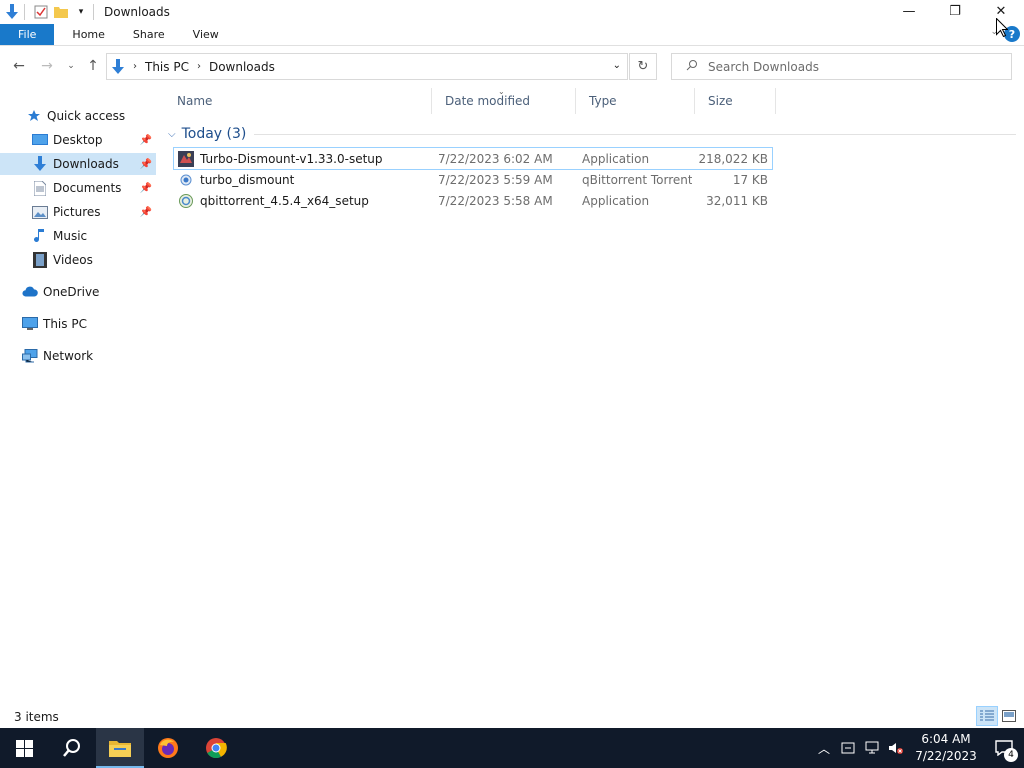 This screenshot has height=768, width=1024. I want to click on firefox-taskbar-button, so click(168, 748).